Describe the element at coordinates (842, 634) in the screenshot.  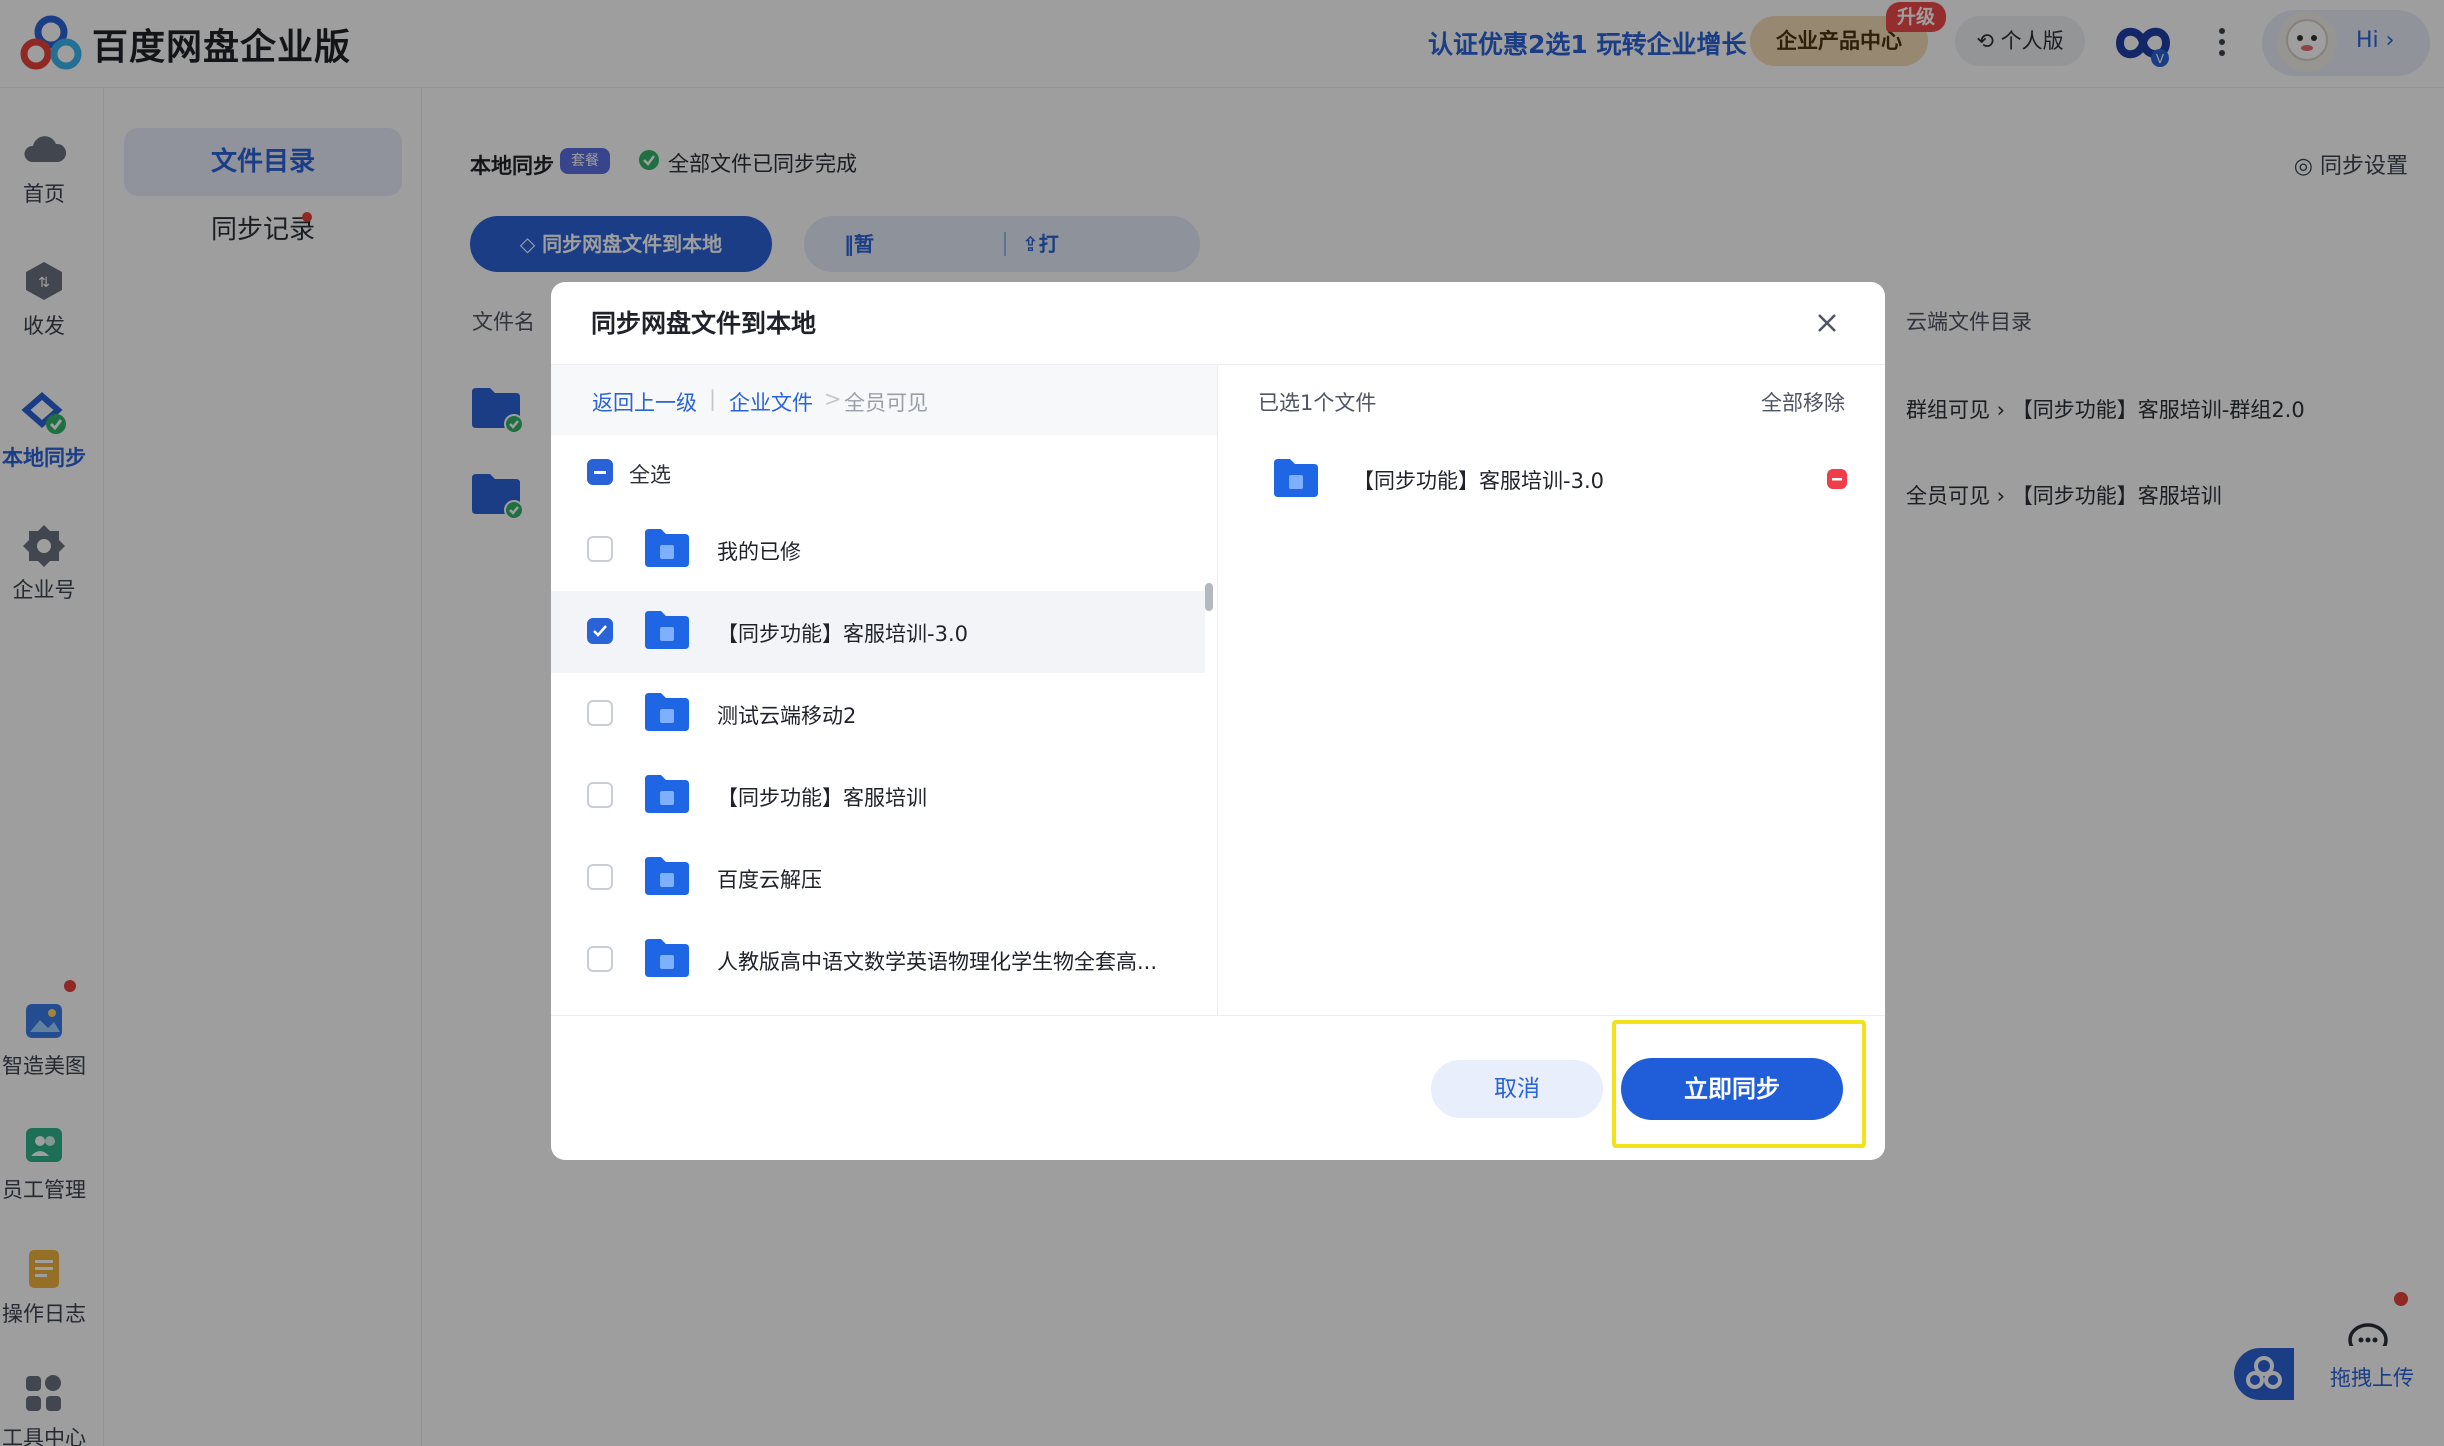
I see `folder-name: 【同步功能】客服培训-3.0` at that location.